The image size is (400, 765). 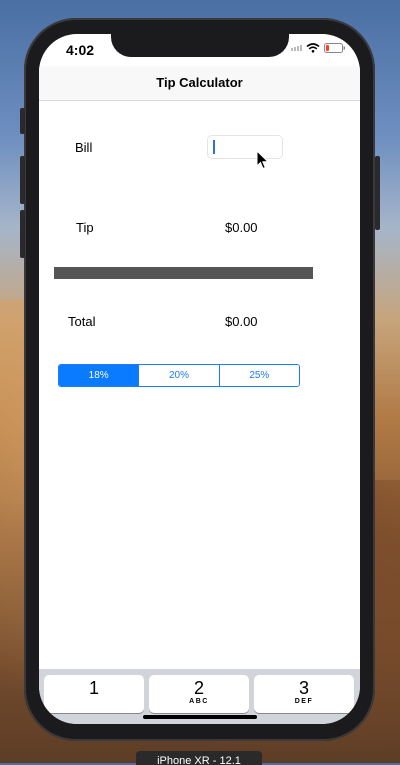 What do you see at coordinates (80, 50) in the screenshot?
I see `status-time: 4:02` at bounding box center [80, 50].